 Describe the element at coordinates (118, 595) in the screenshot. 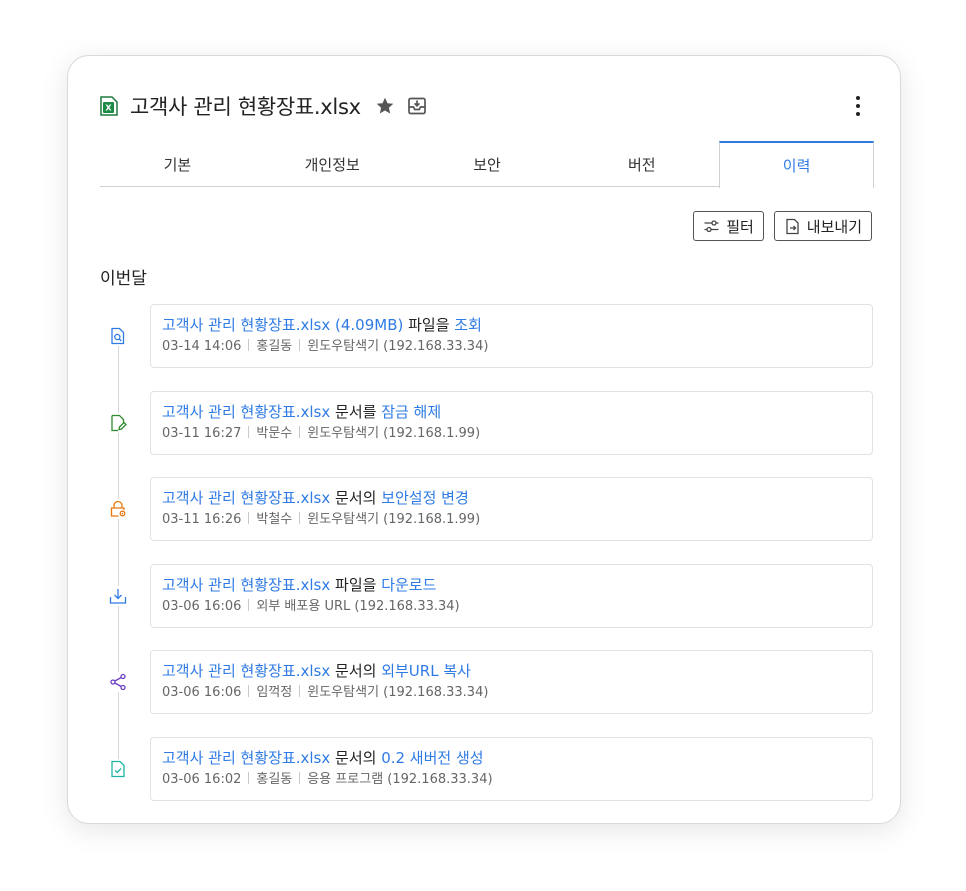

I see `download-icon` at that location.